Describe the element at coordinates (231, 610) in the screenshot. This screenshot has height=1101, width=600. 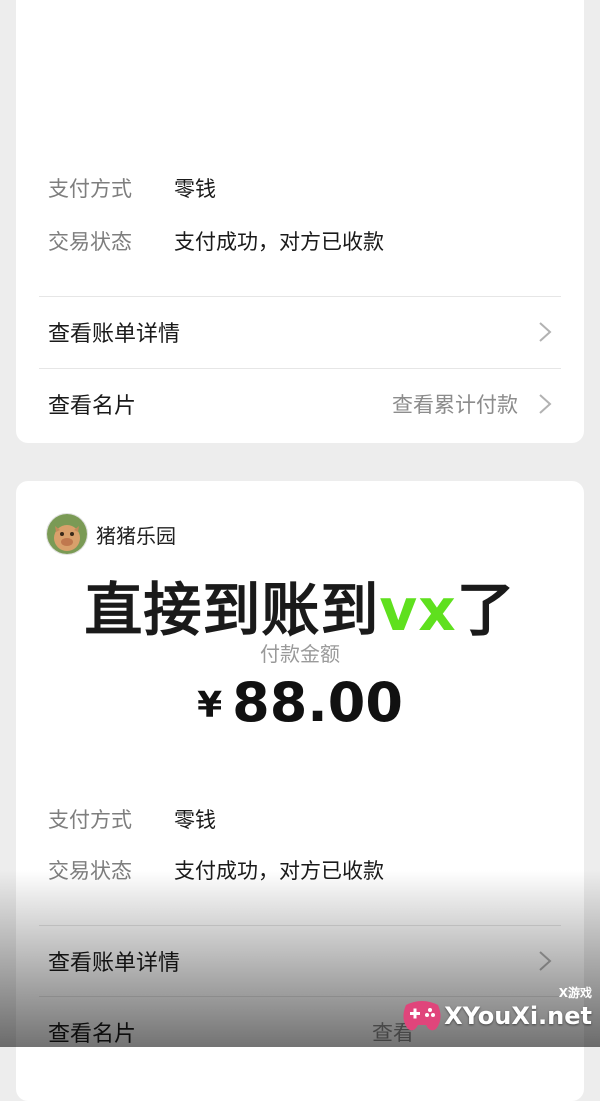
I see `caption-main: 直接到账到` at that location.